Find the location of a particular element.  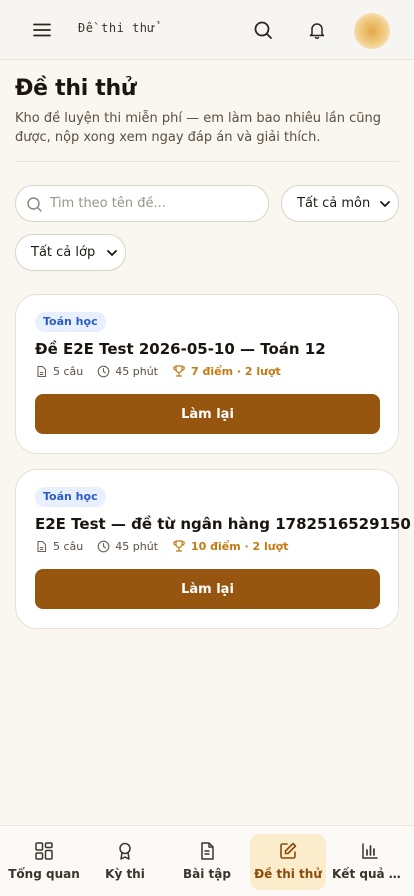

nav-item-mock-exams: Đề thi thử is located at coordinates (288, 862).